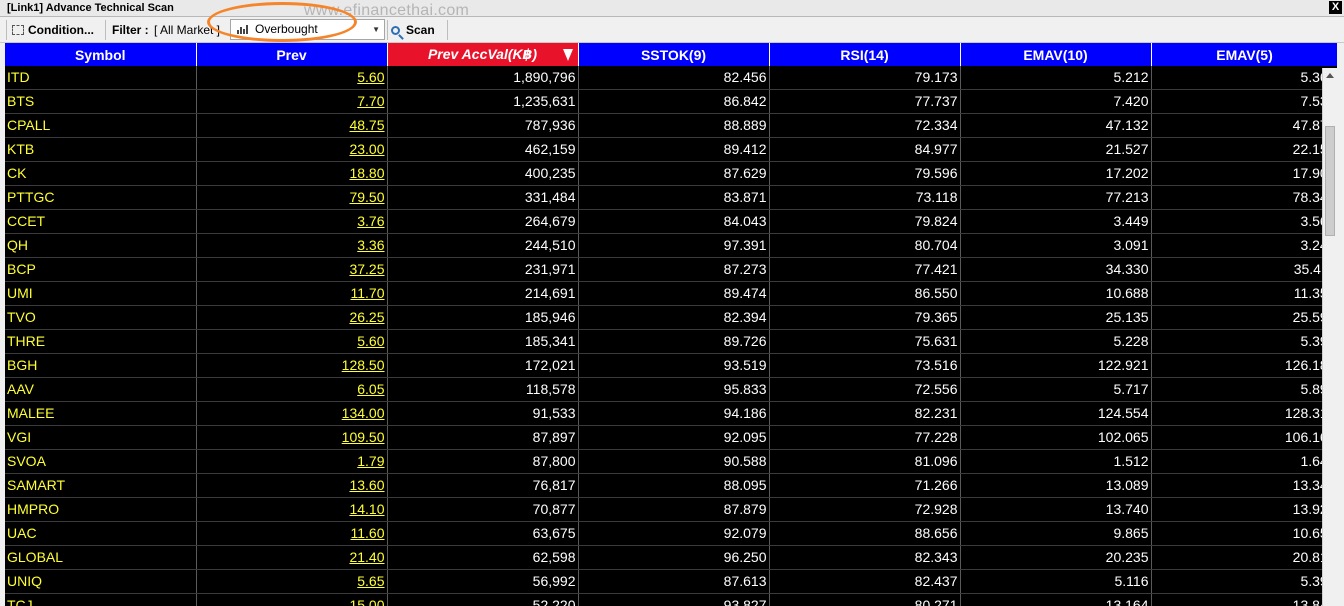 This screenshot has height=606, width=1344. What do you see at coordinates (101, 197) in the screenshot?
I see `symbol-cell: PTTGC` at bounding box center [101, 197].